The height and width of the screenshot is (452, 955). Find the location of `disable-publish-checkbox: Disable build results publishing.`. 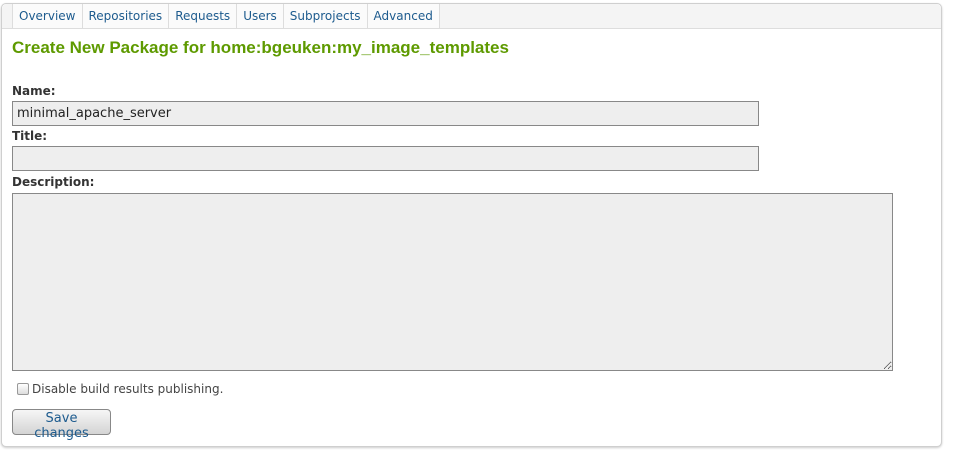

disable-publish-checkbox: Disable build results publishing. is located at coordinates (120, 389).